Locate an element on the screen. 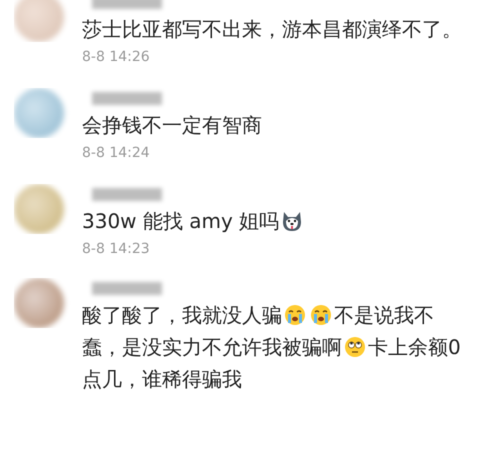 The height and width of the screenshot is (462, 499). comment-time: 8-8 14:26 is located at coordinates (116, 57).